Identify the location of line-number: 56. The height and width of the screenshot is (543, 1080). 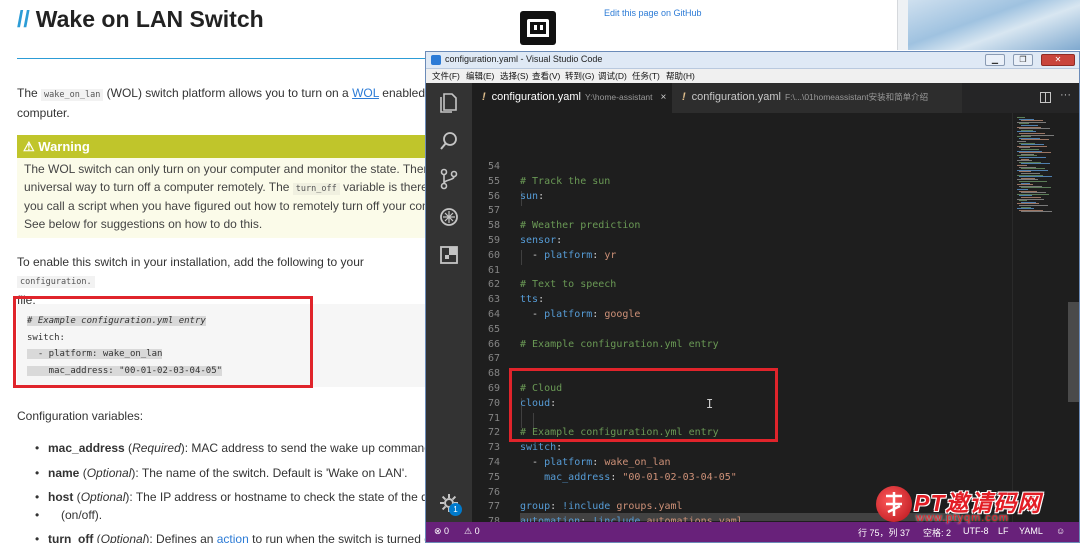
(493, 196).